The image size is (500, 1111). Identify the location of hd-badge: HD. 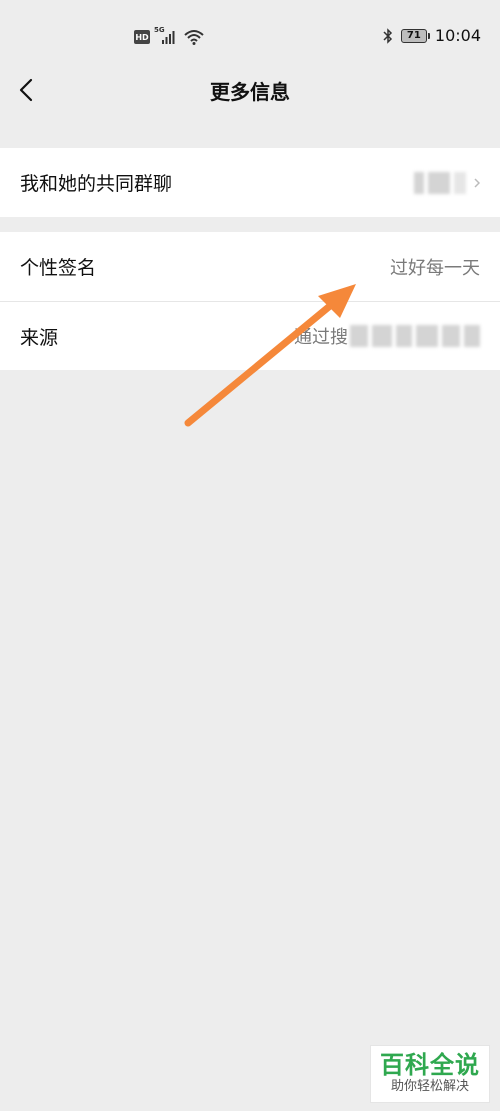
(142, 37).